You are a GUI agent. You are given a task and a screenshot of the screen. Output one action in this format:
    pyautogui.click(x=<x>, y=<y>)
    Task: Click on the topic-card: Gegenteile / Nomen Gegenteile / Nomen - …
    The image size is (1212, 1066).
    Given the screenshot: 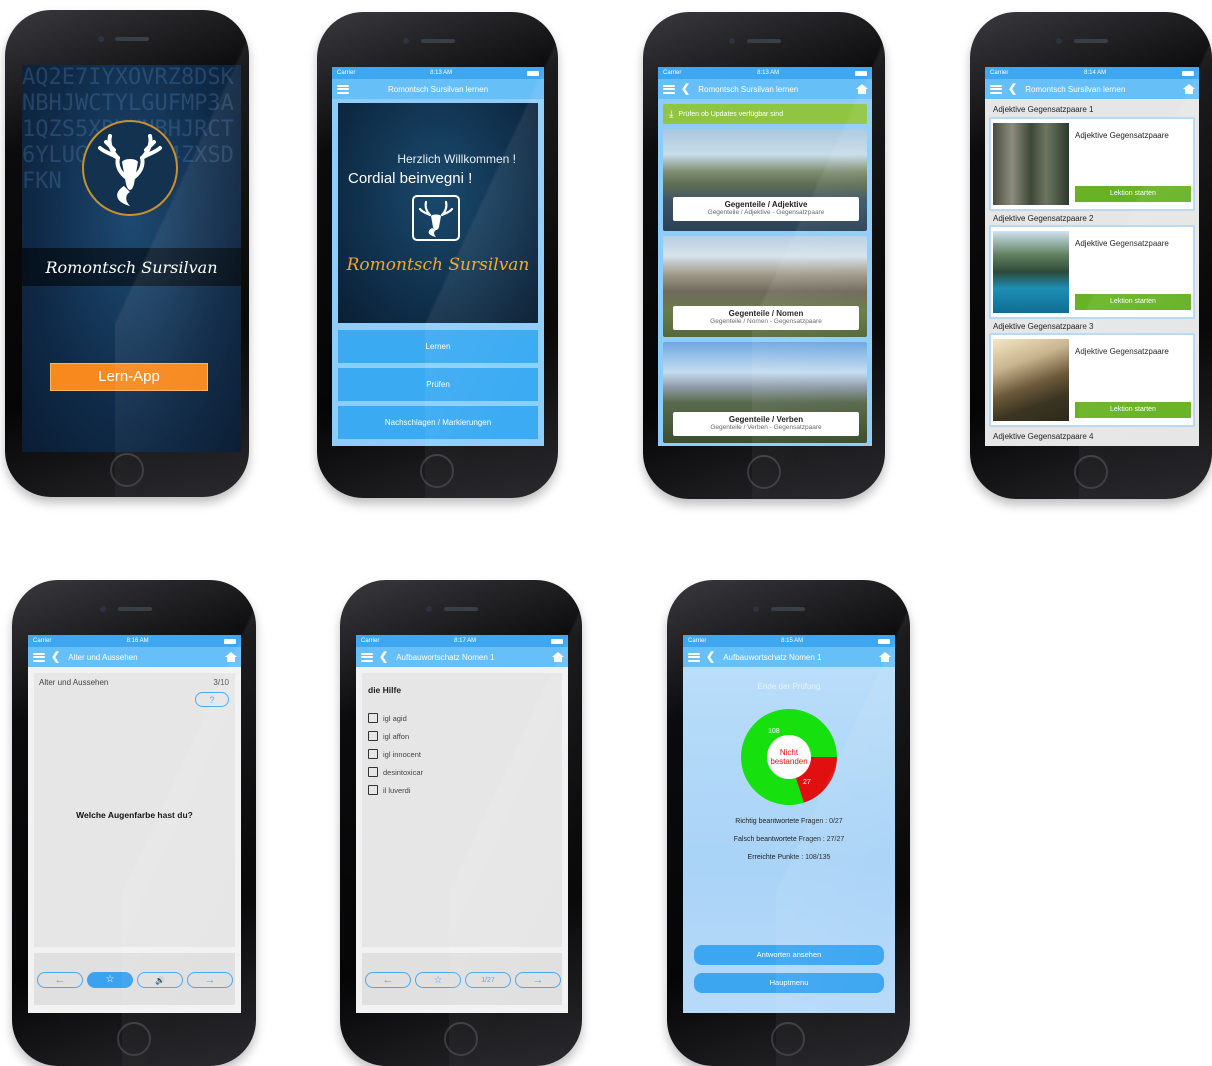 What is the action you would take?
    pyautogui.click(x=765, y=286)
    